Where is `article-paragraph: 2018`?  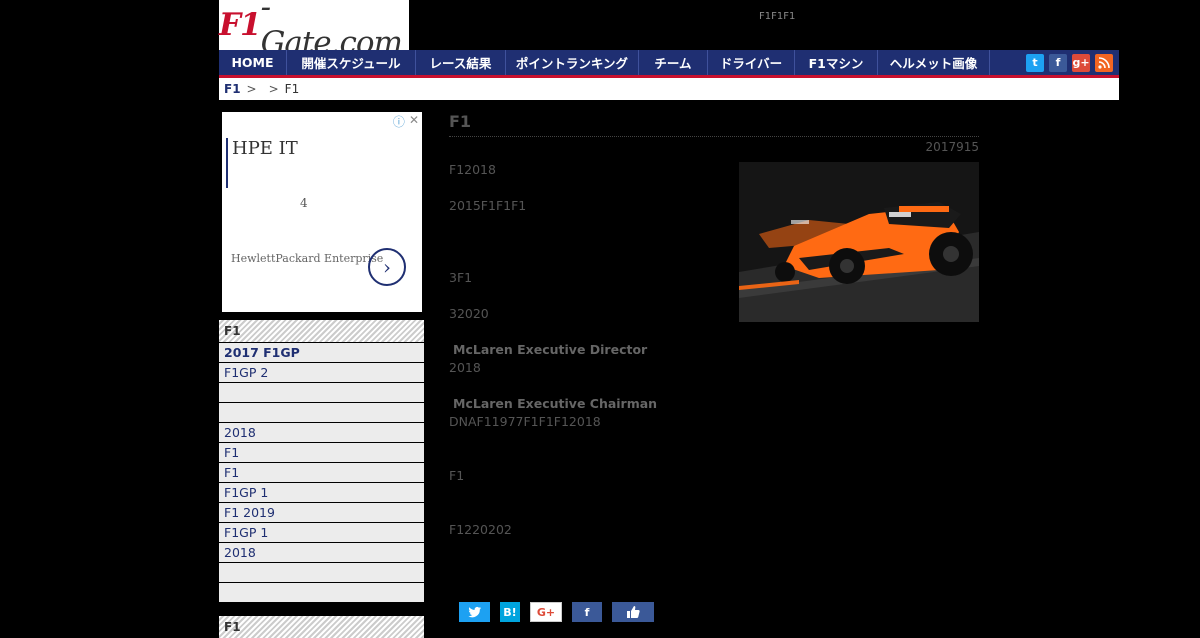 article-paragraph: 2018 is located at coordinates (465, 367).